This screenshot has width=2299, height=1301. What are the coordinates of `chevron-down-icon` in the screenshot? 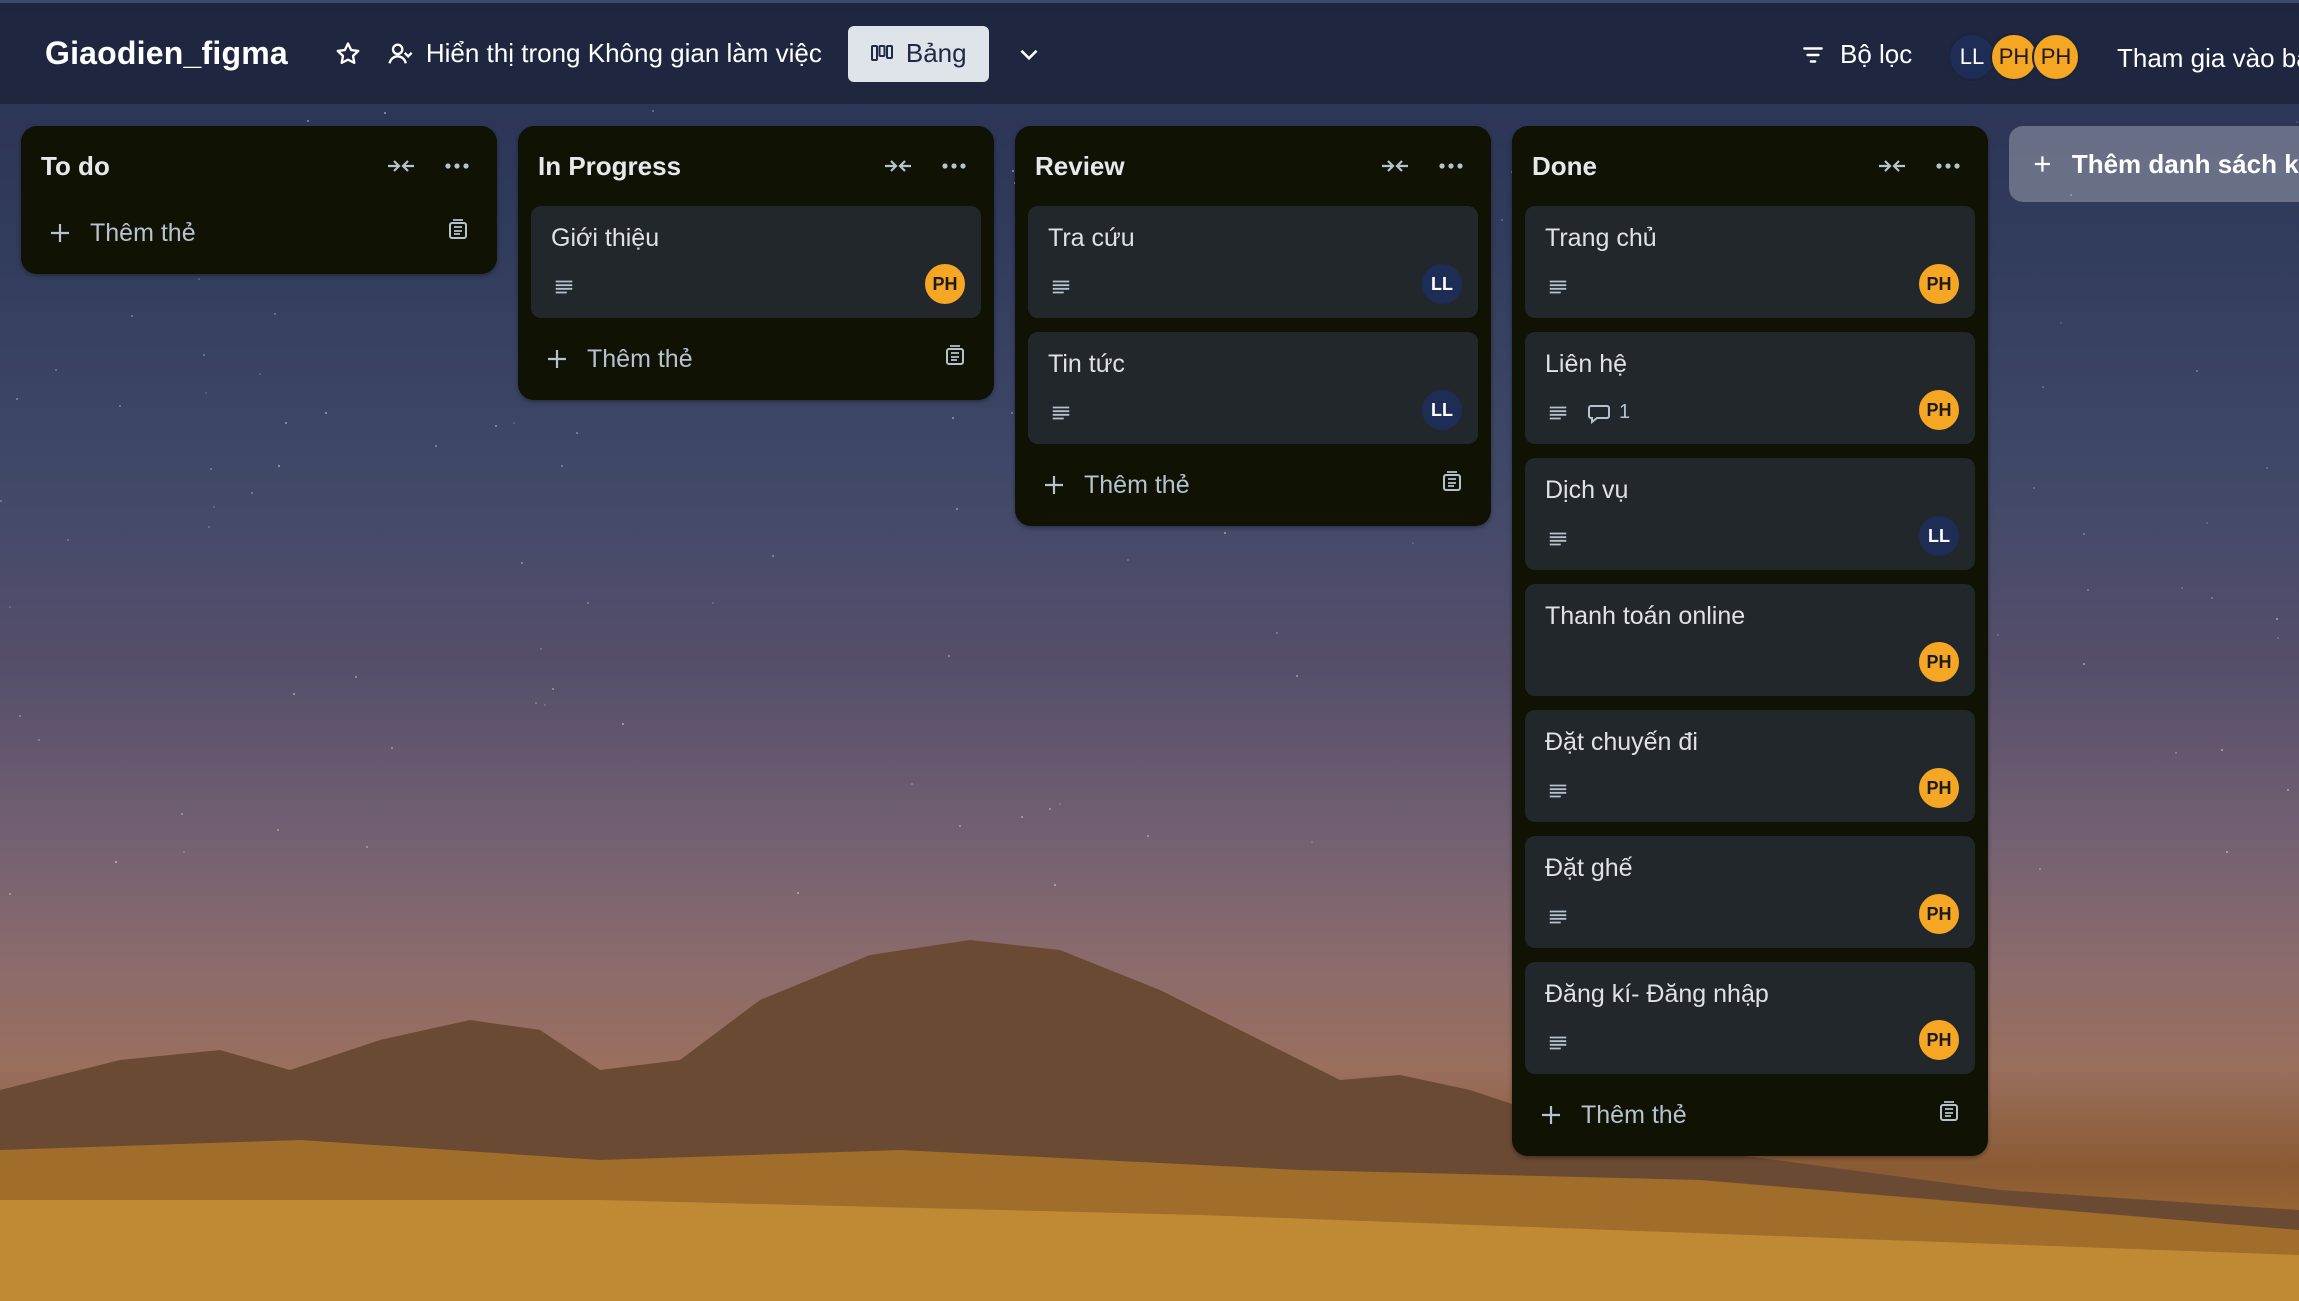 It's located at (1029, 54).